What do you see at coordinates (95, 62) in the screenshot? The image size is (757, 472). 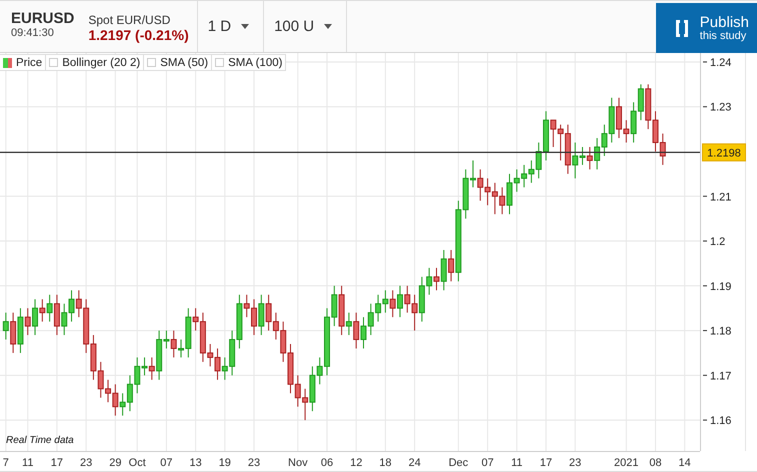 I see `legend-item: Bollinger (20 2)` at bounding box center [95, 62].